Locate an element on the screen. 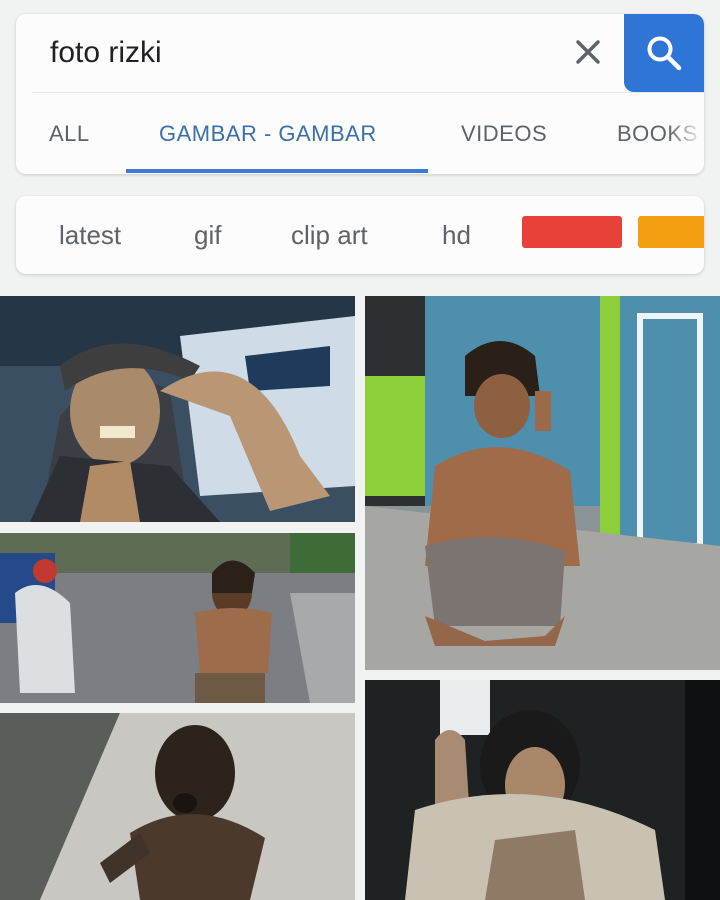 This screenshot has width=720, height=900. chip-hd: hd is located at coordinates (456, 235).